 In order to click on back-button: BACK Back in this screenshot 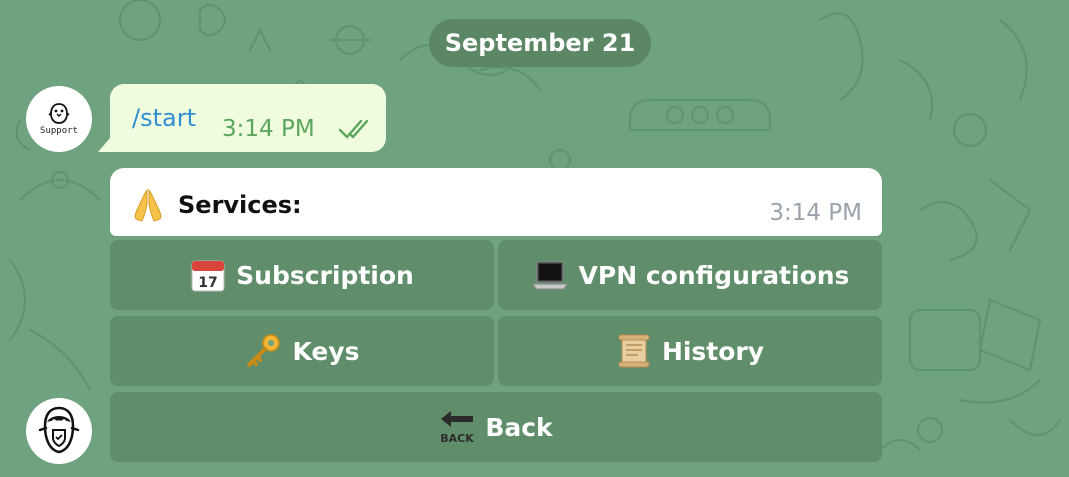, I will do `click(496, 427)`.